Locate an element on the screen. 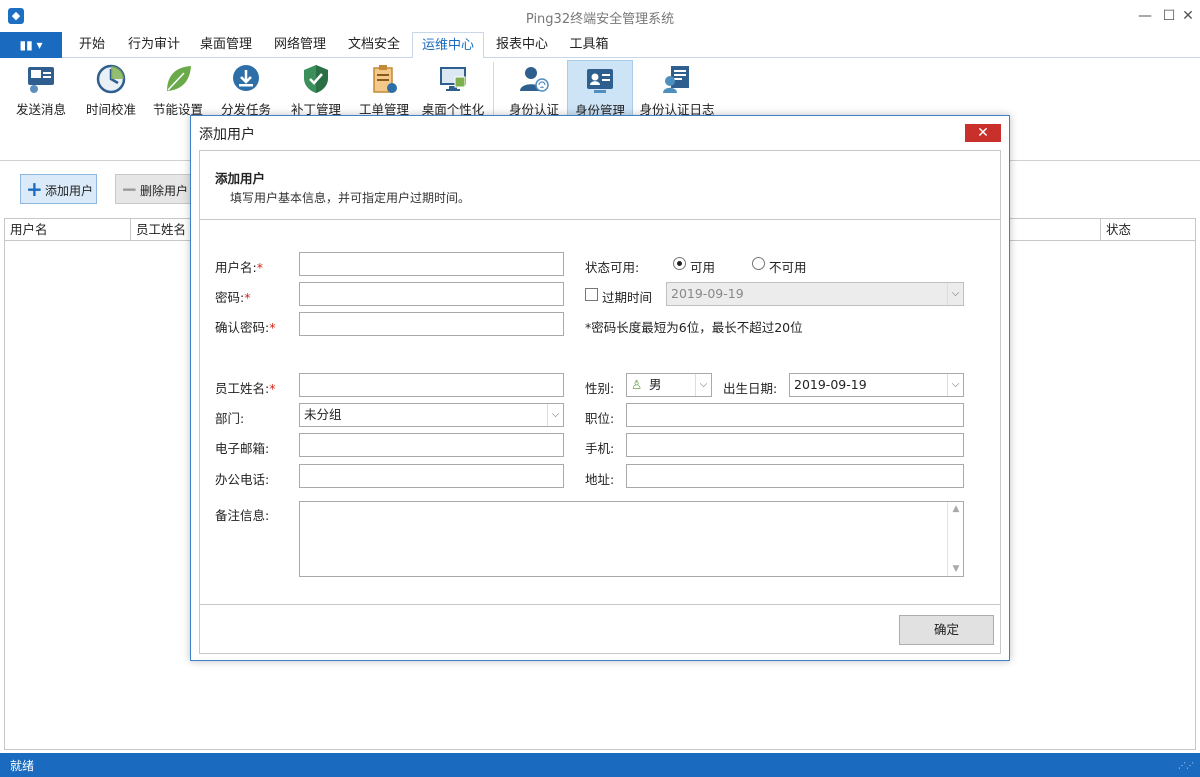 The width and height of the screenshot is (1200, 777). office-phone-label: 办公电话: is located at coordinates (242, 479).